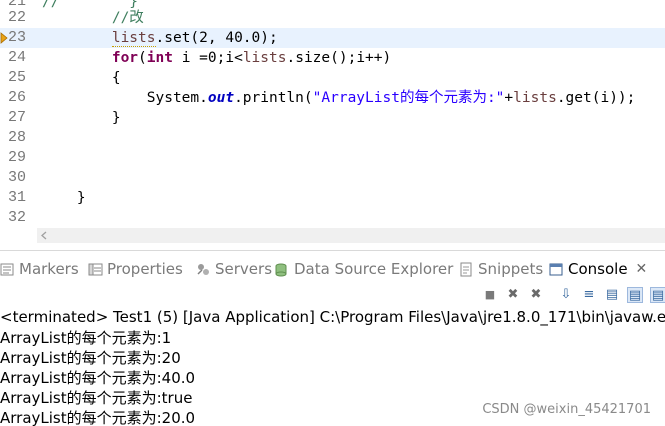 The image size is (665, 426). What do you see at coordinates (86, 338) in the screenshot?
I see `console-line: ArrayList的每个元素为:1` at bounding box center [86, 338].